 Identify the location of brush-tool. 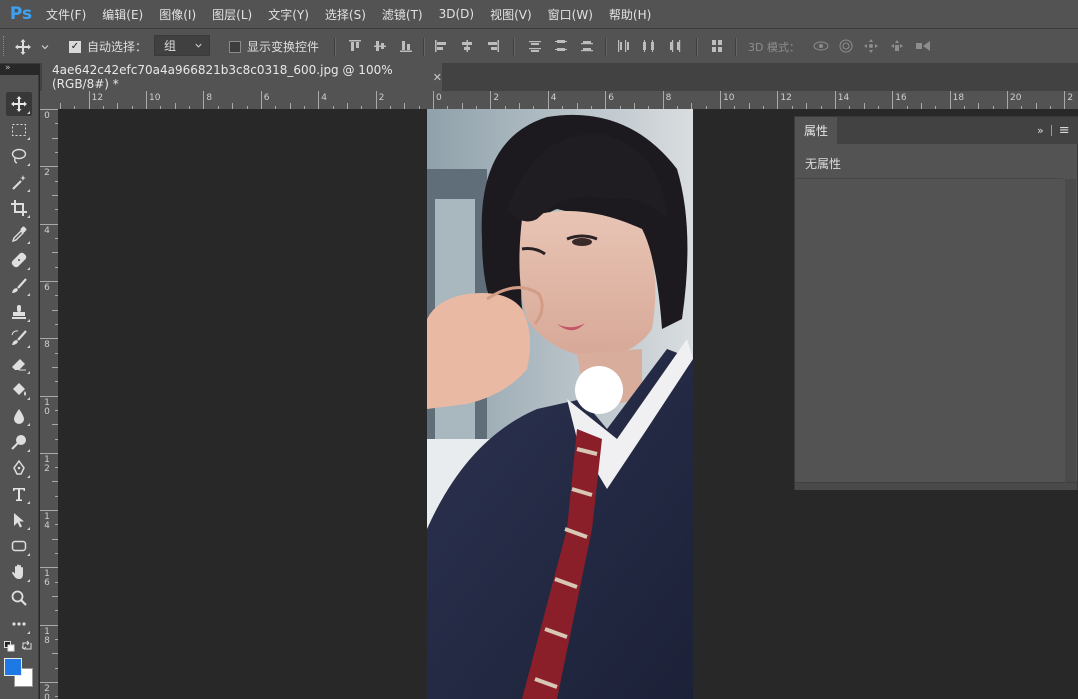
(19, 286).